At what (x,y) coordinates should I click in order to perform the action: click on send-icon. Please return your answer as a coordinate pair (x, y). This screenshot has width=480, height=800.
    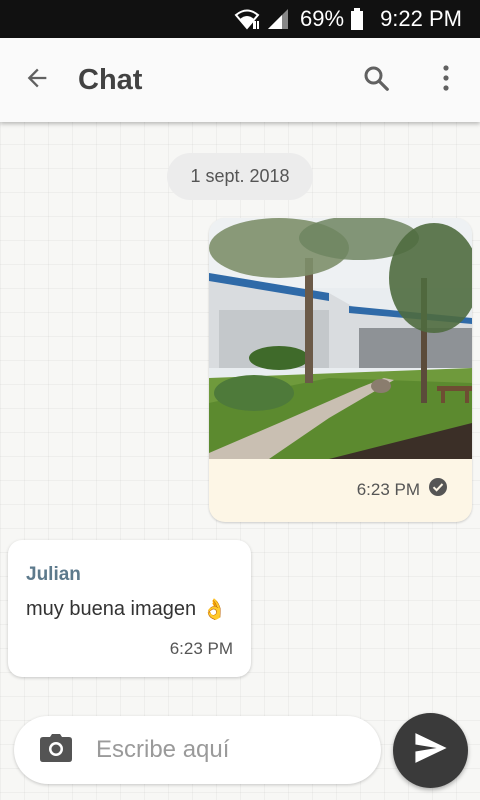
    Looking at the image, I should click on (431, 750).